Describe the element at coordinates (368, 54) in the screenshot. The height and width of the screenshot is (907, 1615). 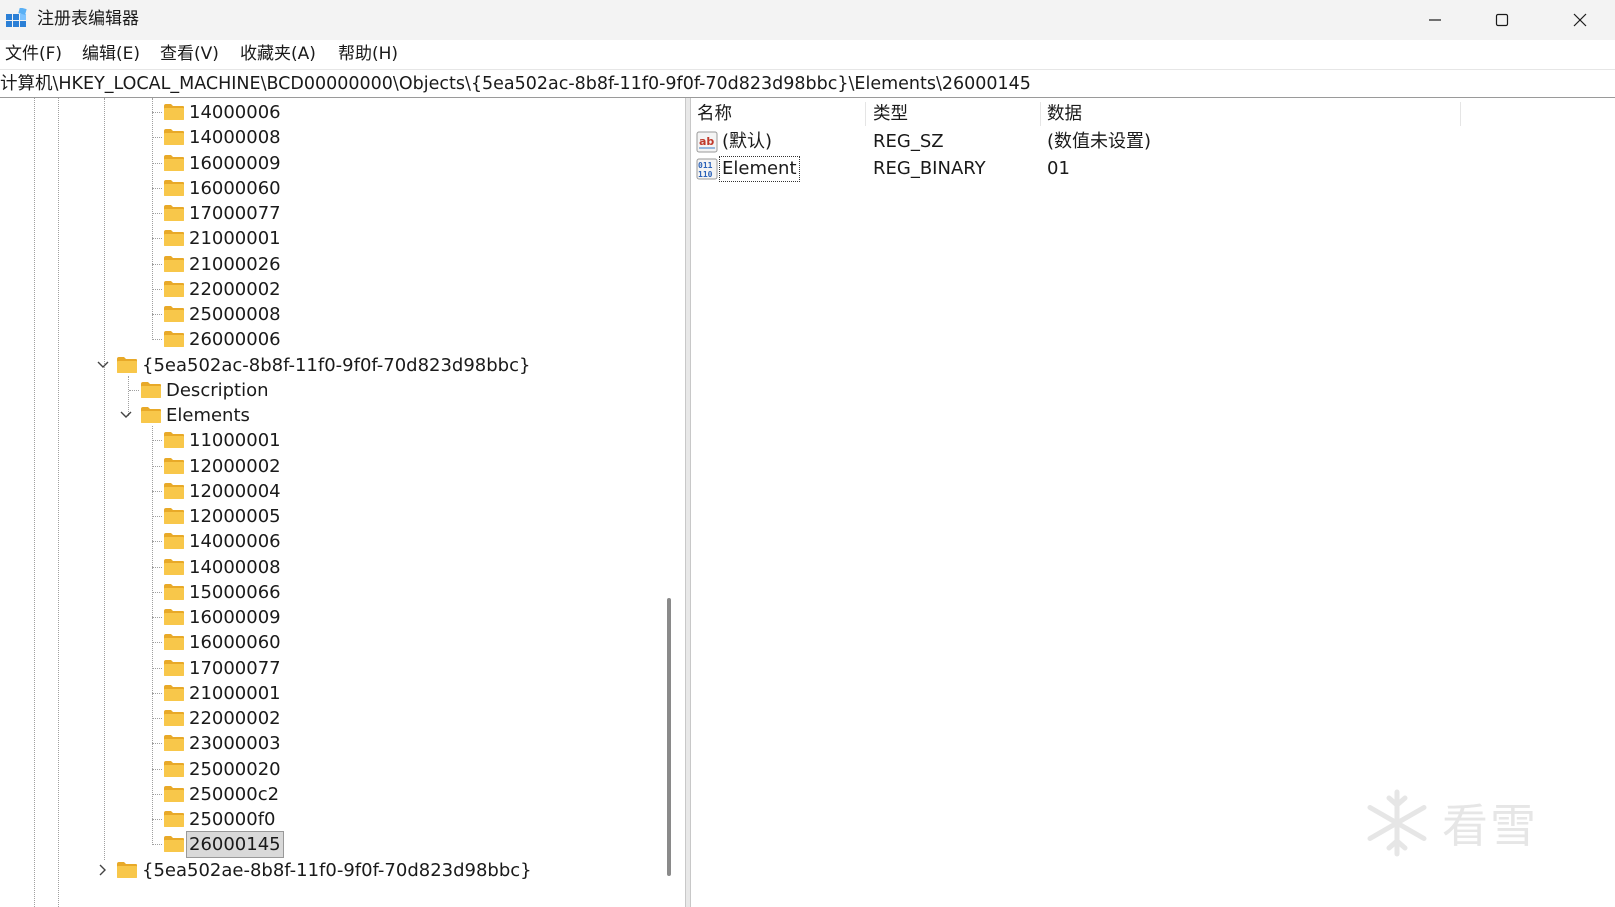
I see `menu-help: 帮助(H)` at that location.